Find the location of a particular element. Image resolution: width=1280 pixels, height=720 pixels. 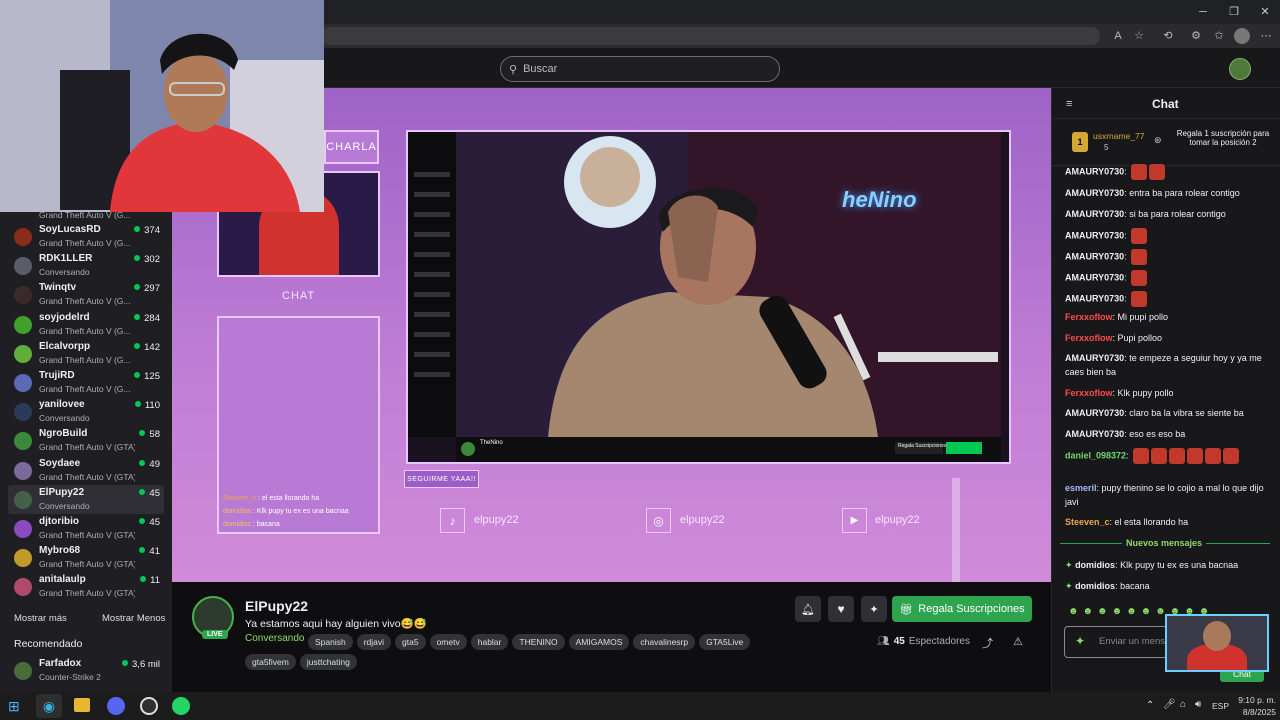

overlay-chat-line: Steeven_c : el esta llorando ha is located at coordinates (300, 498).